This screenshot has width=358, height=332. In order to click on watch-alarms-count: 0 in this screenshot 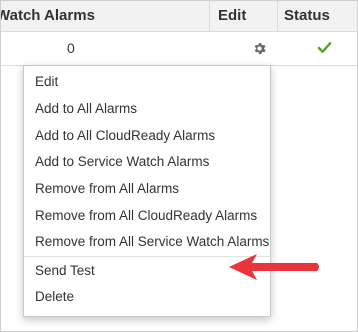, I will do `click(71, 48)`.